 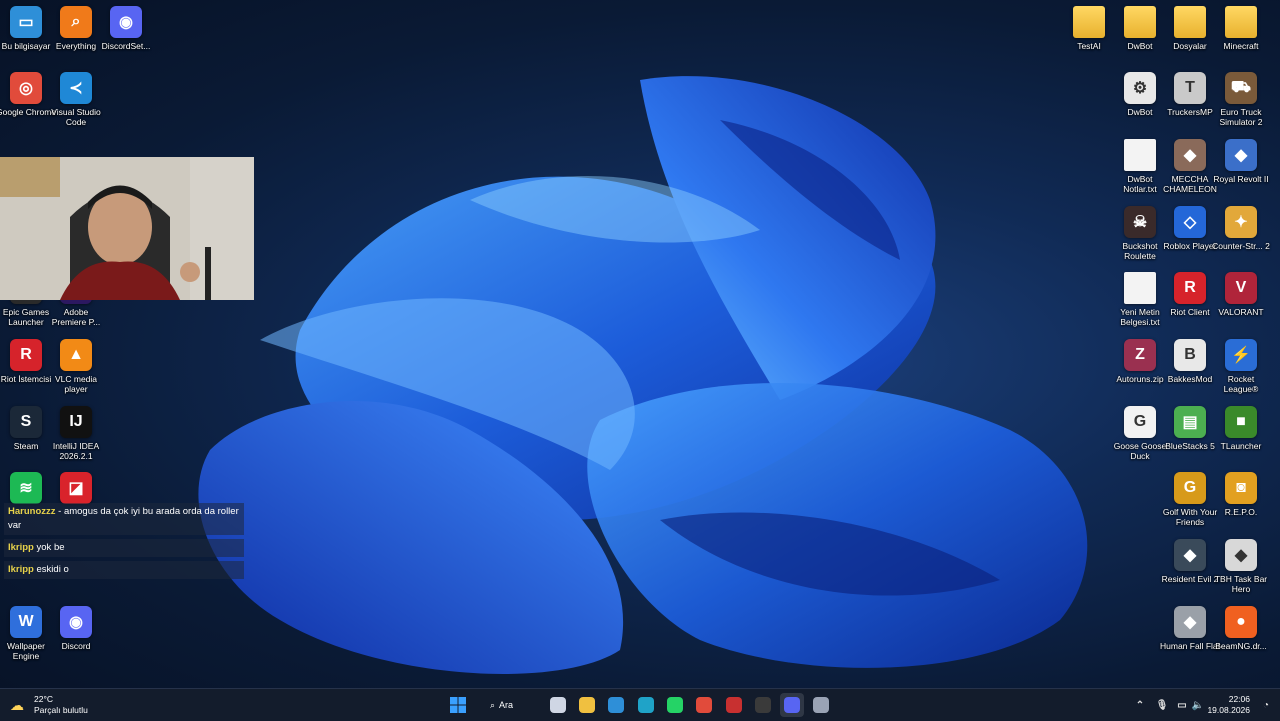 I want to click on file-explorer-icon, so click(x=587, y=705).